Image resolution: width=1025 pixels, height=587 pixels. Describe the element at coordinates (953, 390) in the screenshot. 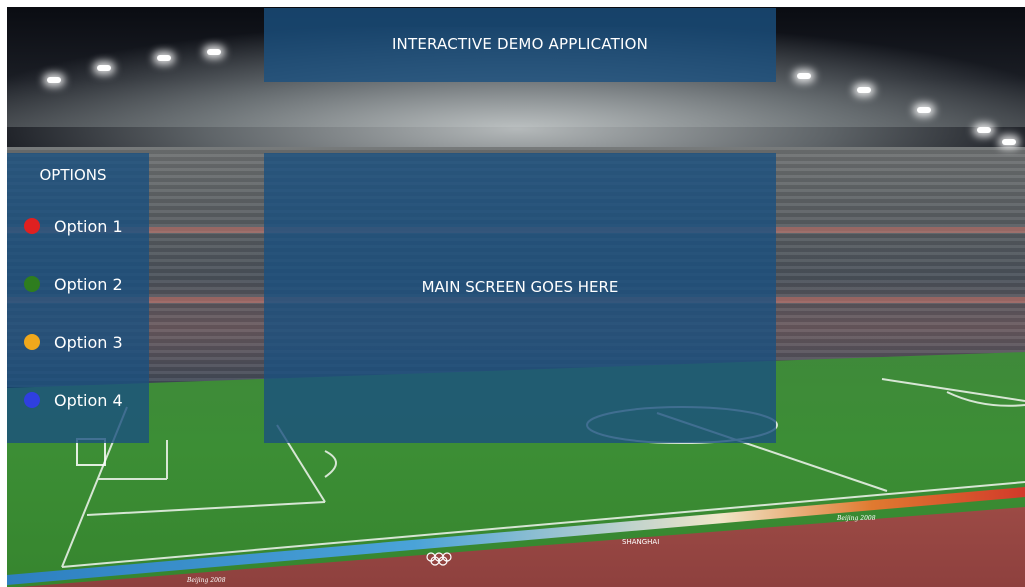

I see `far-penalty-line` at that location.